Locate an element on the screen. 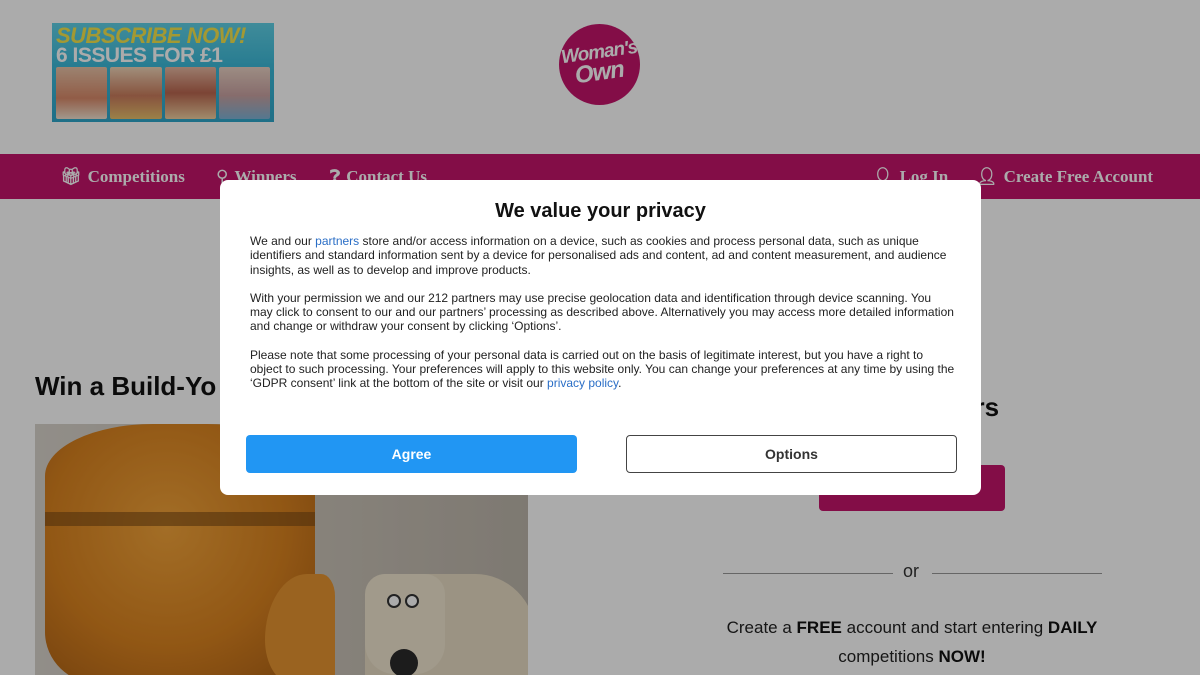  agree-button: Agree is located at coordinates (411, 454).